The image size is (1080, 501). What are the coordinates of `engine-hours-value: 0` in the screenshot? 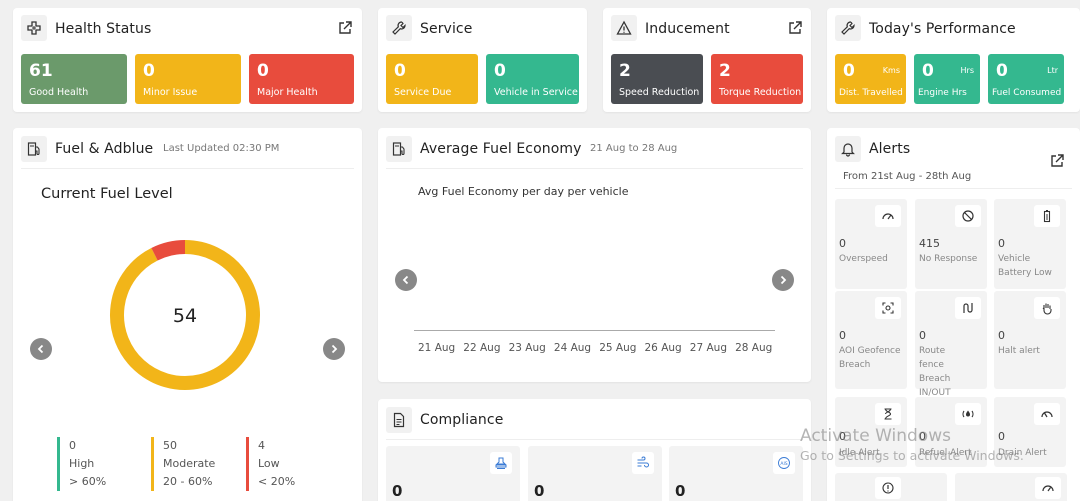 It's located at (928, 71).